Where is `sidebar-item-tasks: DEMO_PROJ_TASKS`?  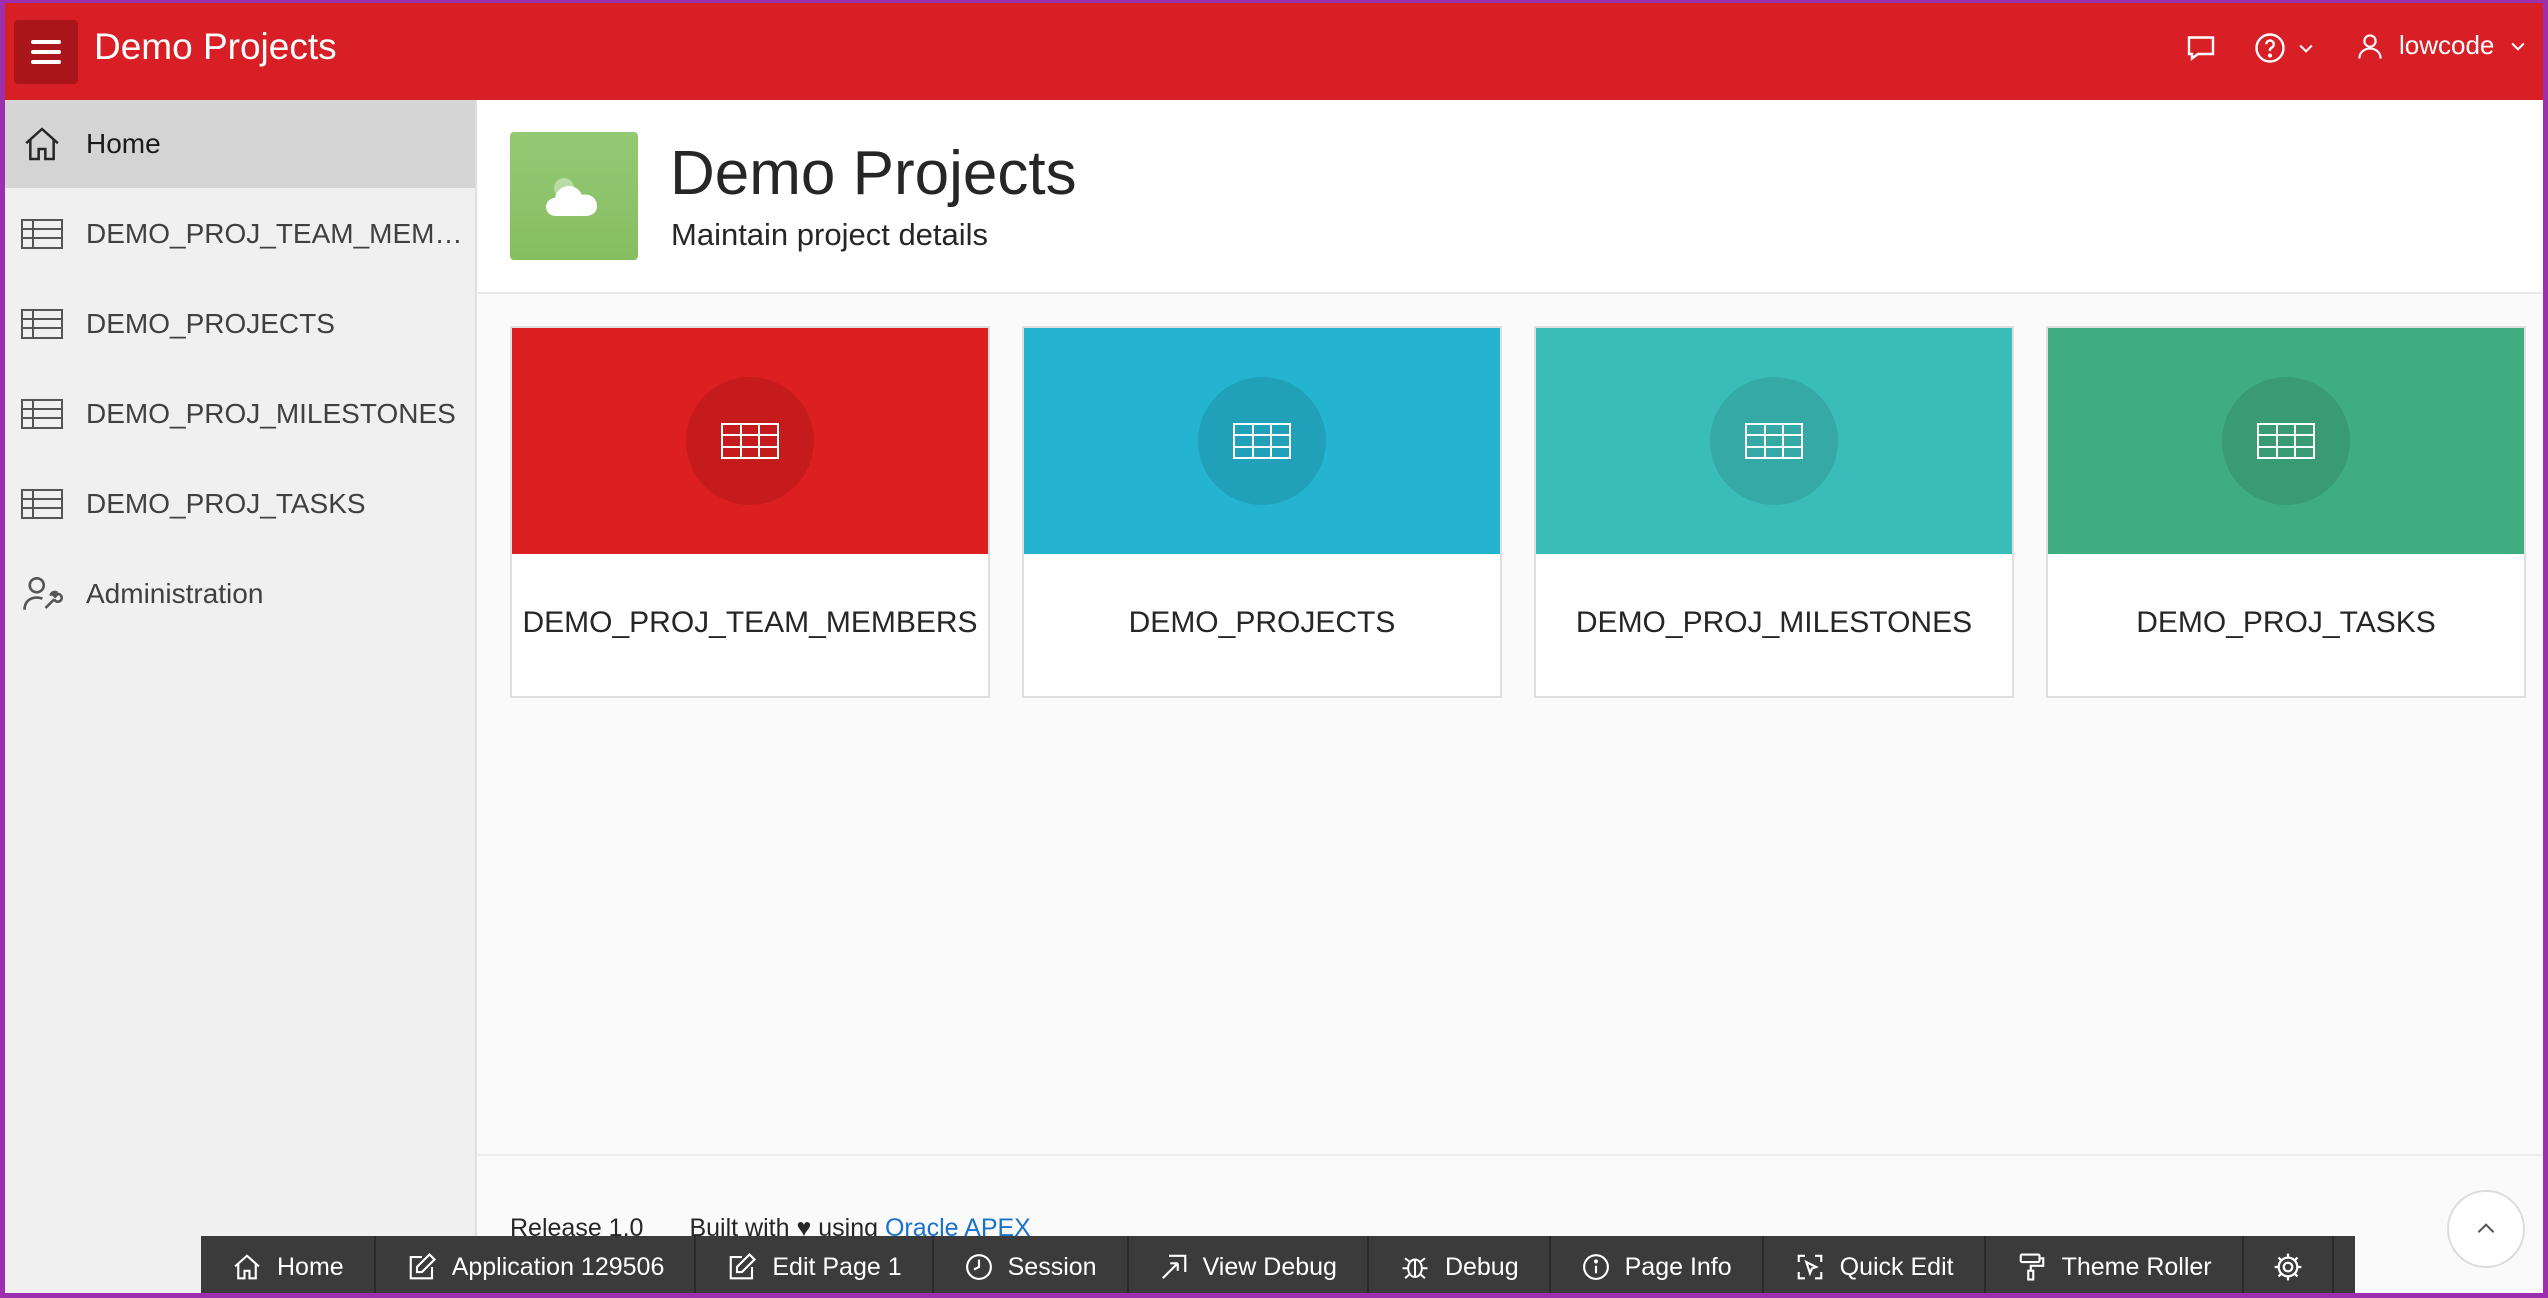
sidebar-item-tasks: DEMO_PROJ_TASKS is located at coordinates (237, 504).